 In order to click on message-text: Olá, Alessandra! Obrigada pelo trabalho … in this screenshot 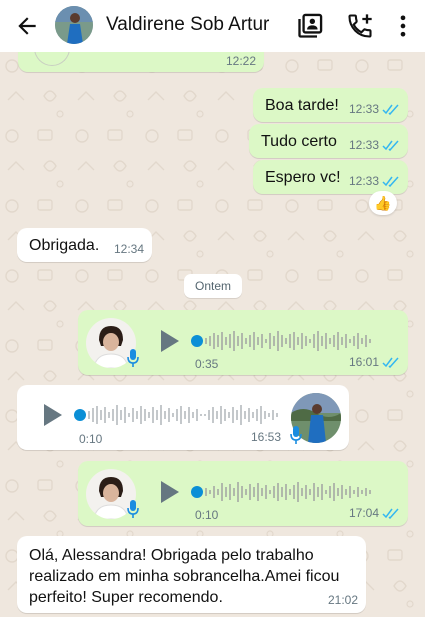, I will do `click(184, 576)`.